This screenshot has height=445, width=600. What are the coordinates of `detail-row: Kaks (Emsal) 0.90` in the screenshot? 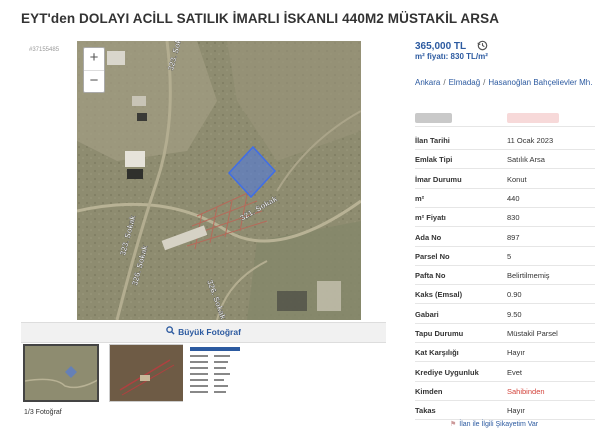 It's located at (505, 295).